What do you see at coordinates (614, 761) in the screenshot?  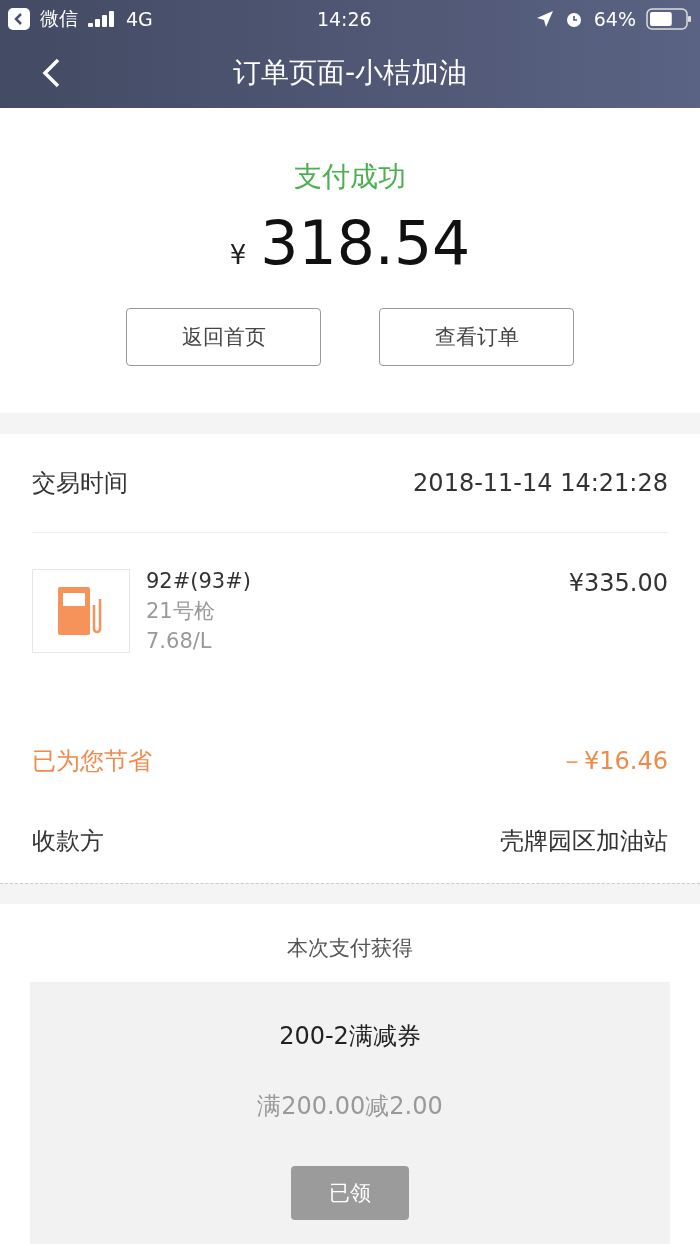 I see `savings-value: －¥16.46` at bounding box center [614, 761].